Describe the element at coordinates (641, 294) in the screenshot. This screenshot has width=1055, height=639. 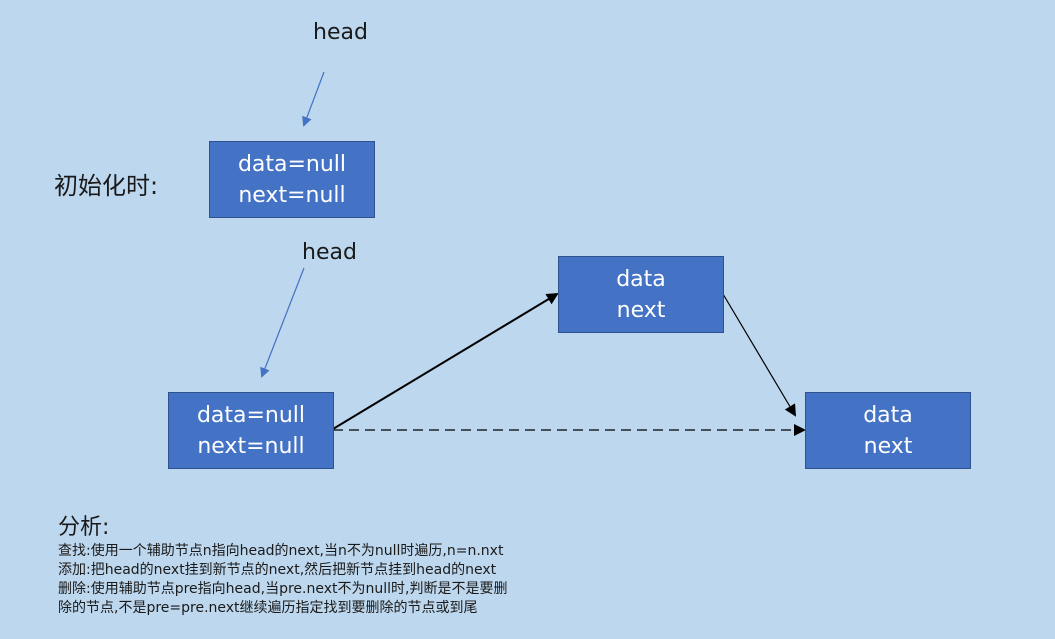
I see `middle-node: data next` at that location.